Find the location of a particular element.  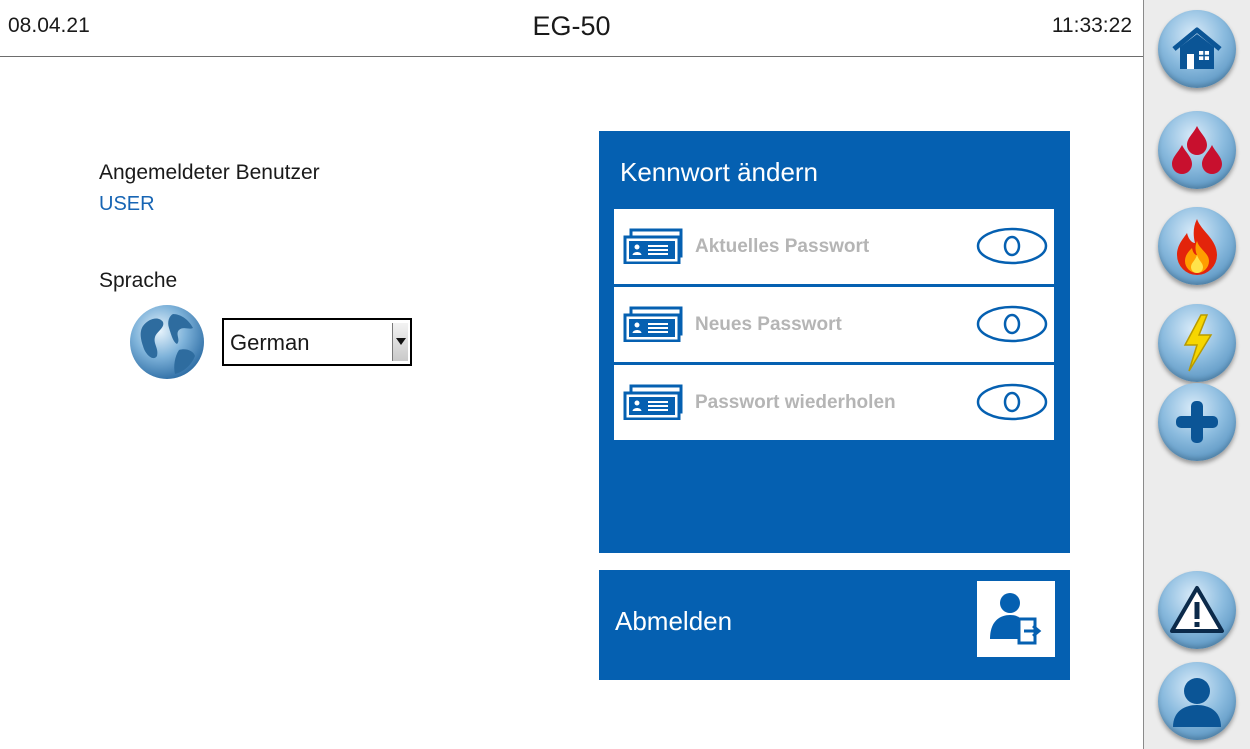

alarm-button is located at coordinates (1197, 610).